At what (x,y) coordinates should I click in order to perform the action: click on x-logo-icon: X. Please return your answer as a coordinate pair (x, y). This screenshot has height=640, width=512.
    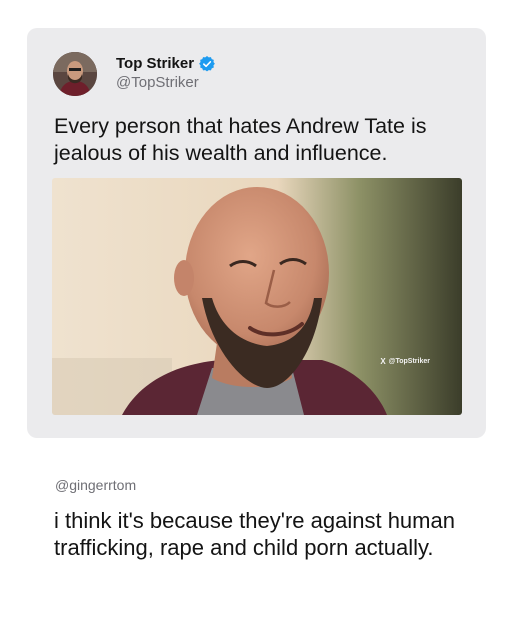
    Looking at the image, I should click on (383, 361).